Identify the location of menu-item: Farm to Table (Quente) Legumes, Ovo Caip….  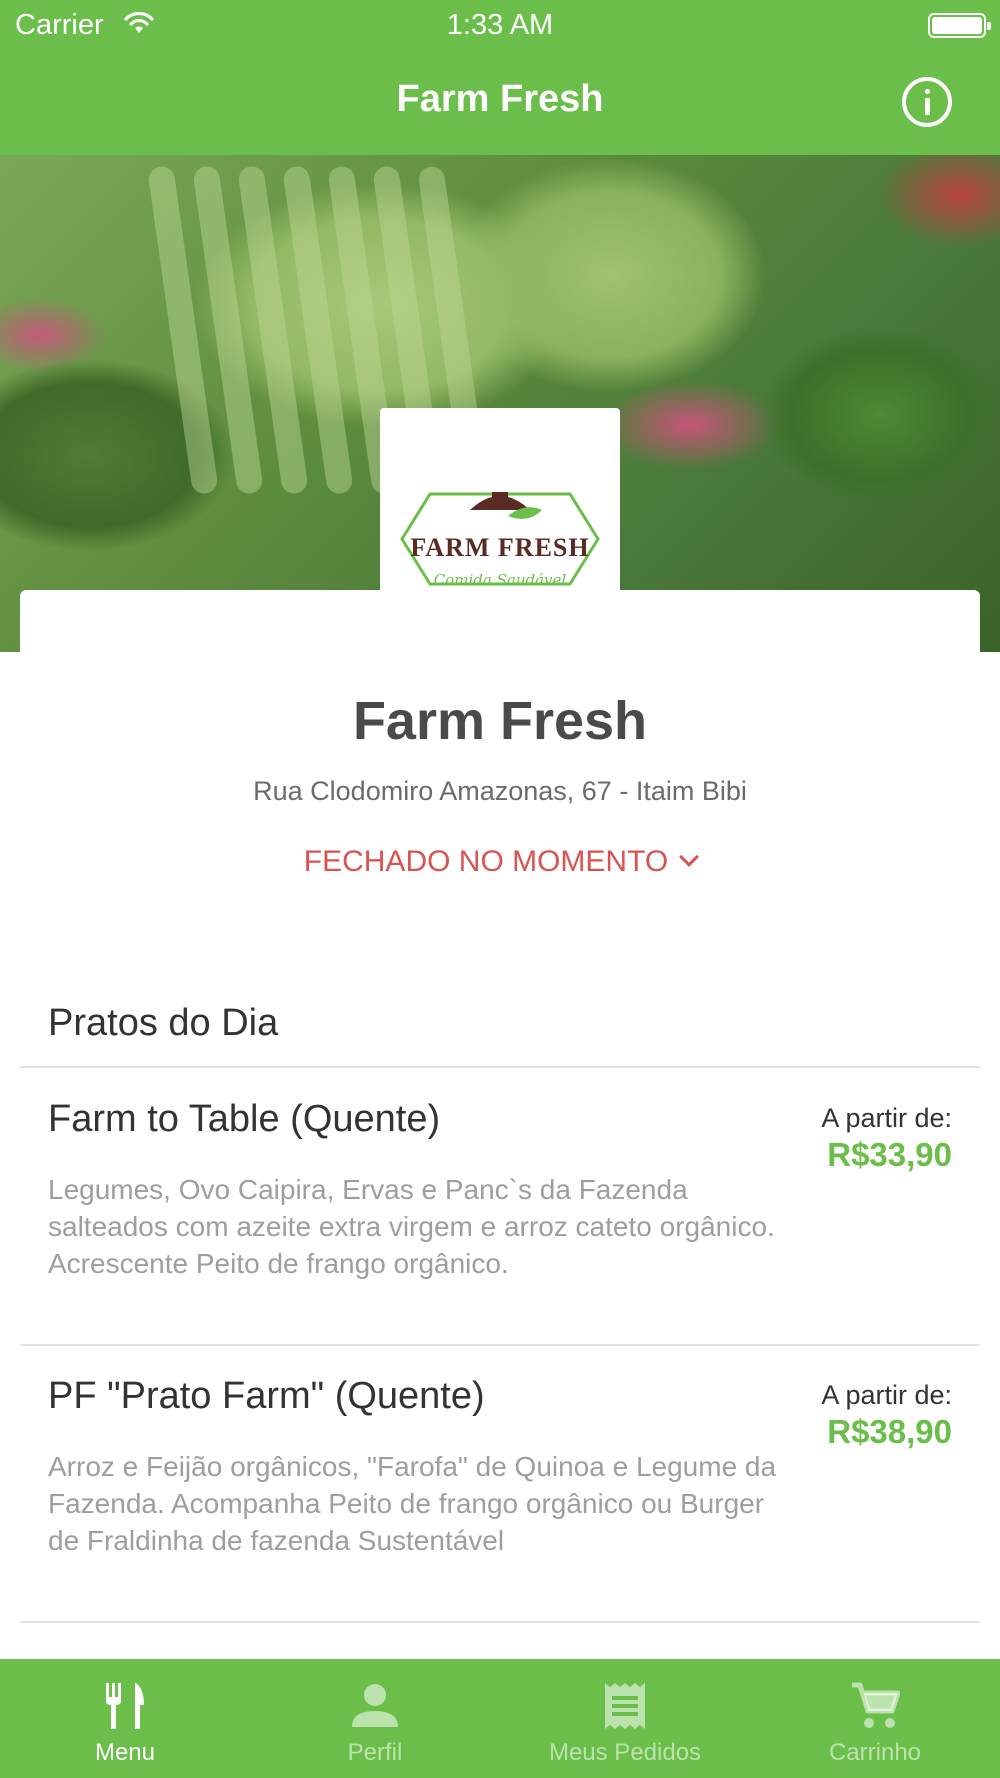
(500, 1218).